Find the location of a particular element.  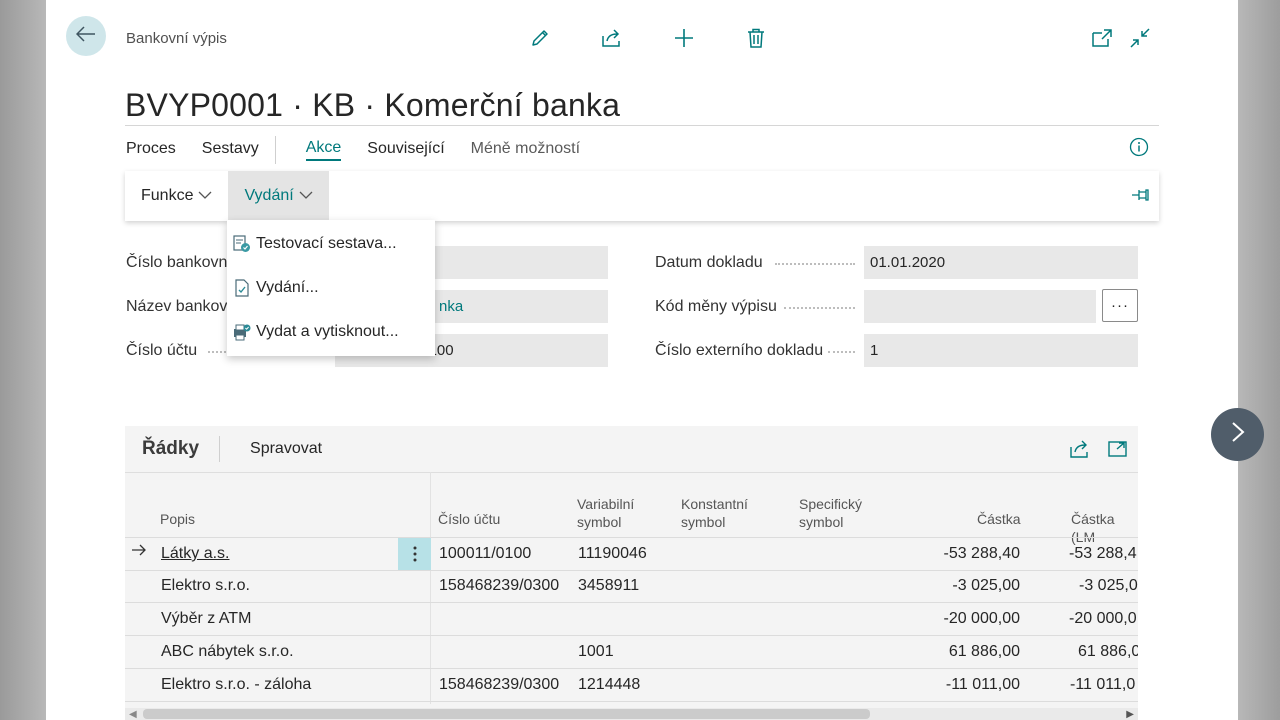

field-label-cislo-bankovniho: Číslo bankovn is located at coordinates (177, 262).